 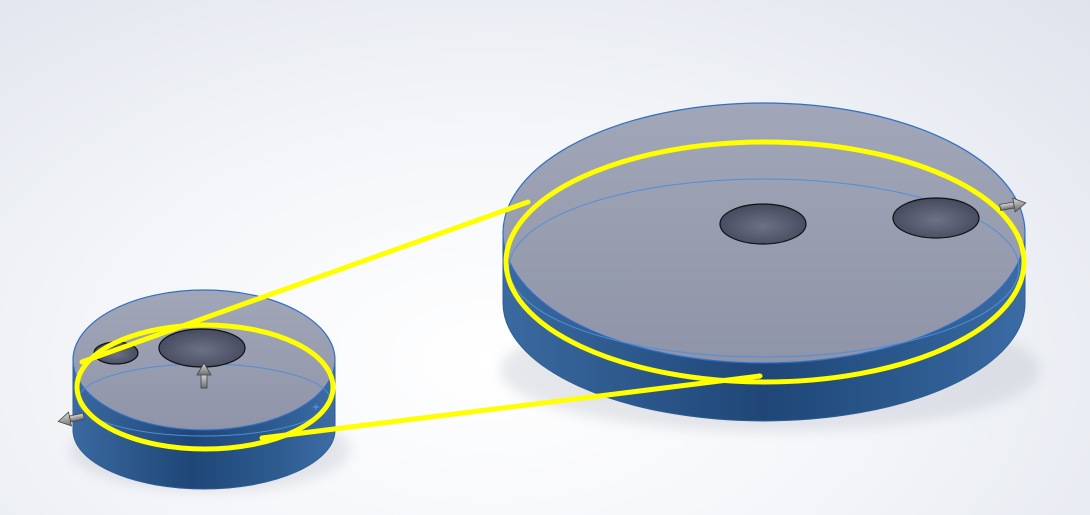 What do you see at coordinates (936, 218) in the screenshot?
I see `large-pulley-offset-hole` at bounding box center [936, 218].